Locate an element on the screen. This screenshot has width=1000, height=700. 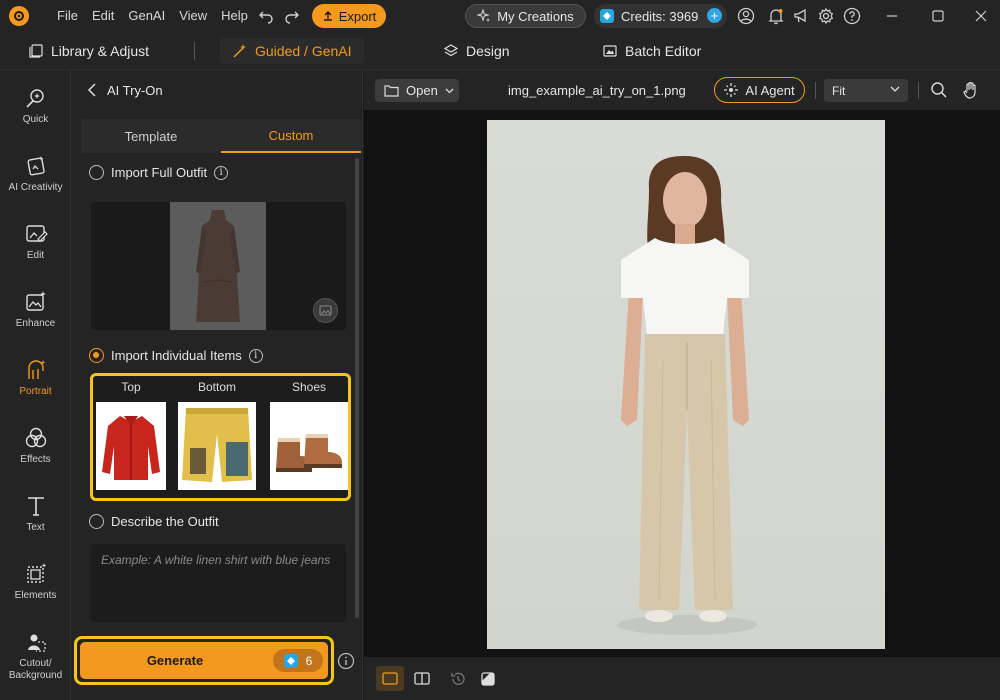
menu-view: View is located at coordinates (193, 15).